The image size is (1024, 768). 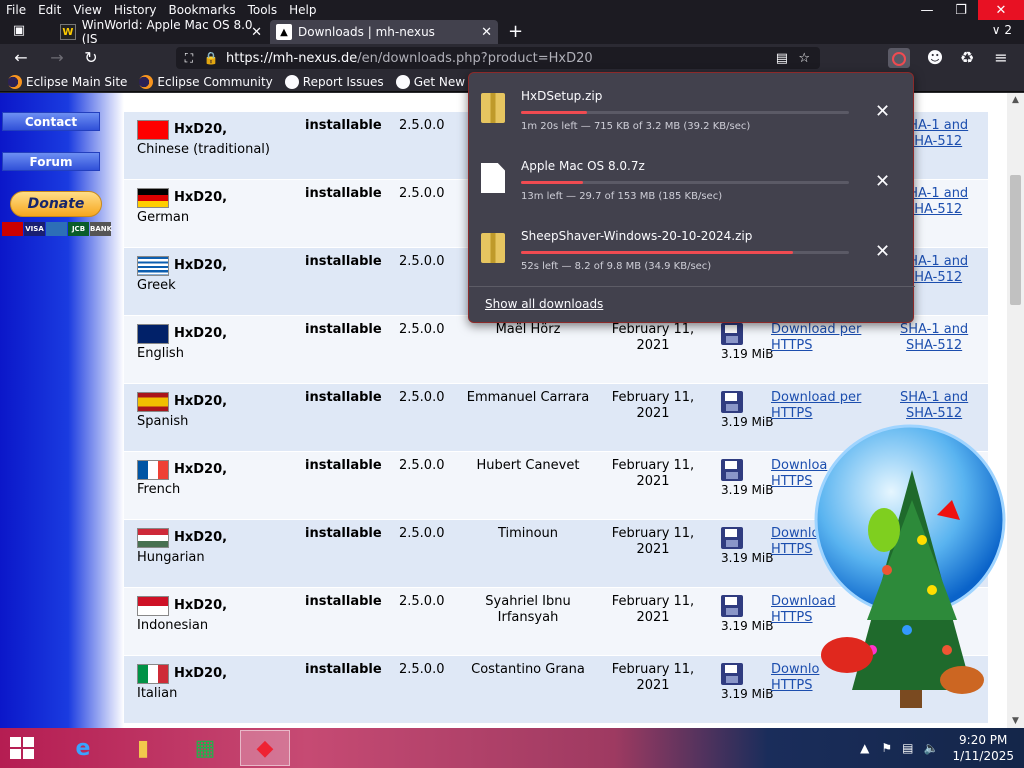 What do you see at coordinates (215, 81) in the screenshot?
I see `bookmark-label: Eclipse Community` at bounding box center [215, 81].